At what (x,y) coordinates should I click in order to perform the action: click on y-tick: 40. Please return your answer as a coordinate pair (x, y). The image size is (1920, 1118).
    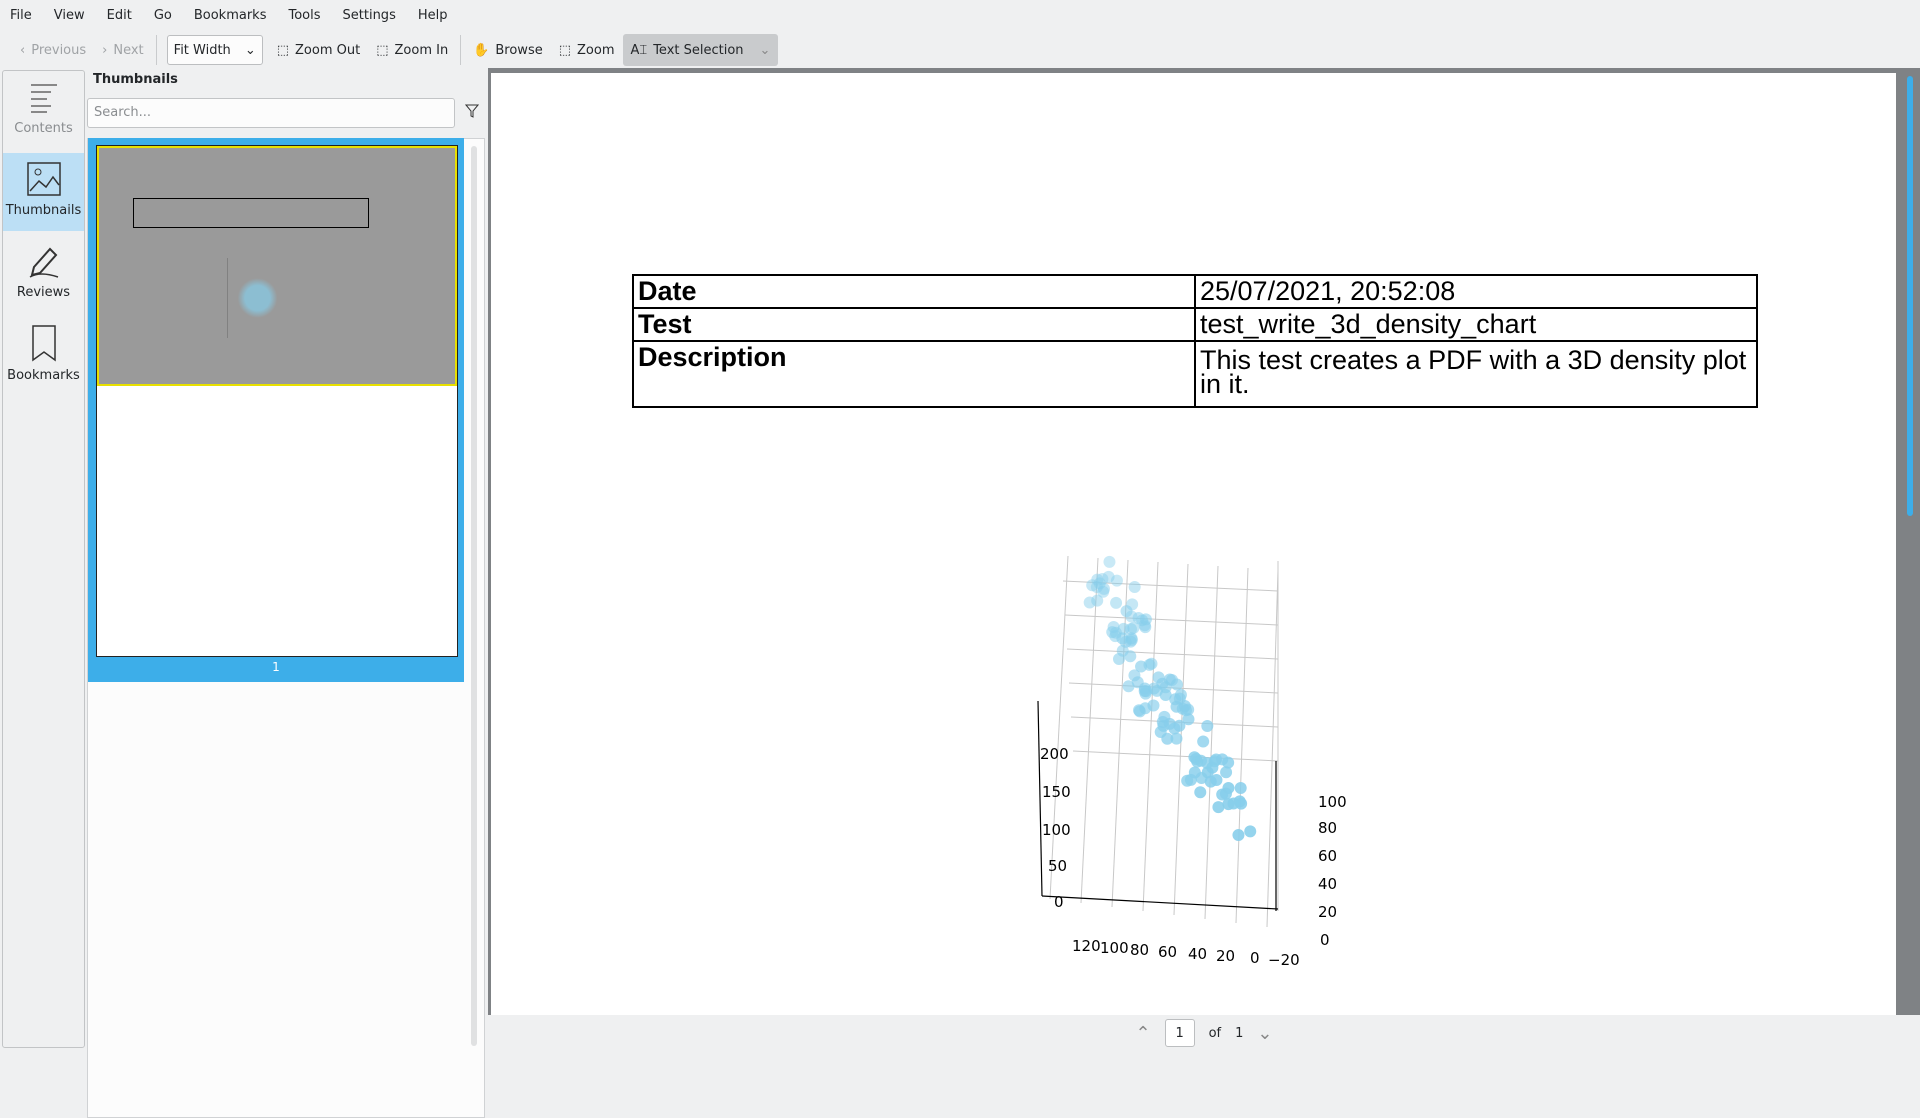
    Looking at the image, I should click on (1327, 884).